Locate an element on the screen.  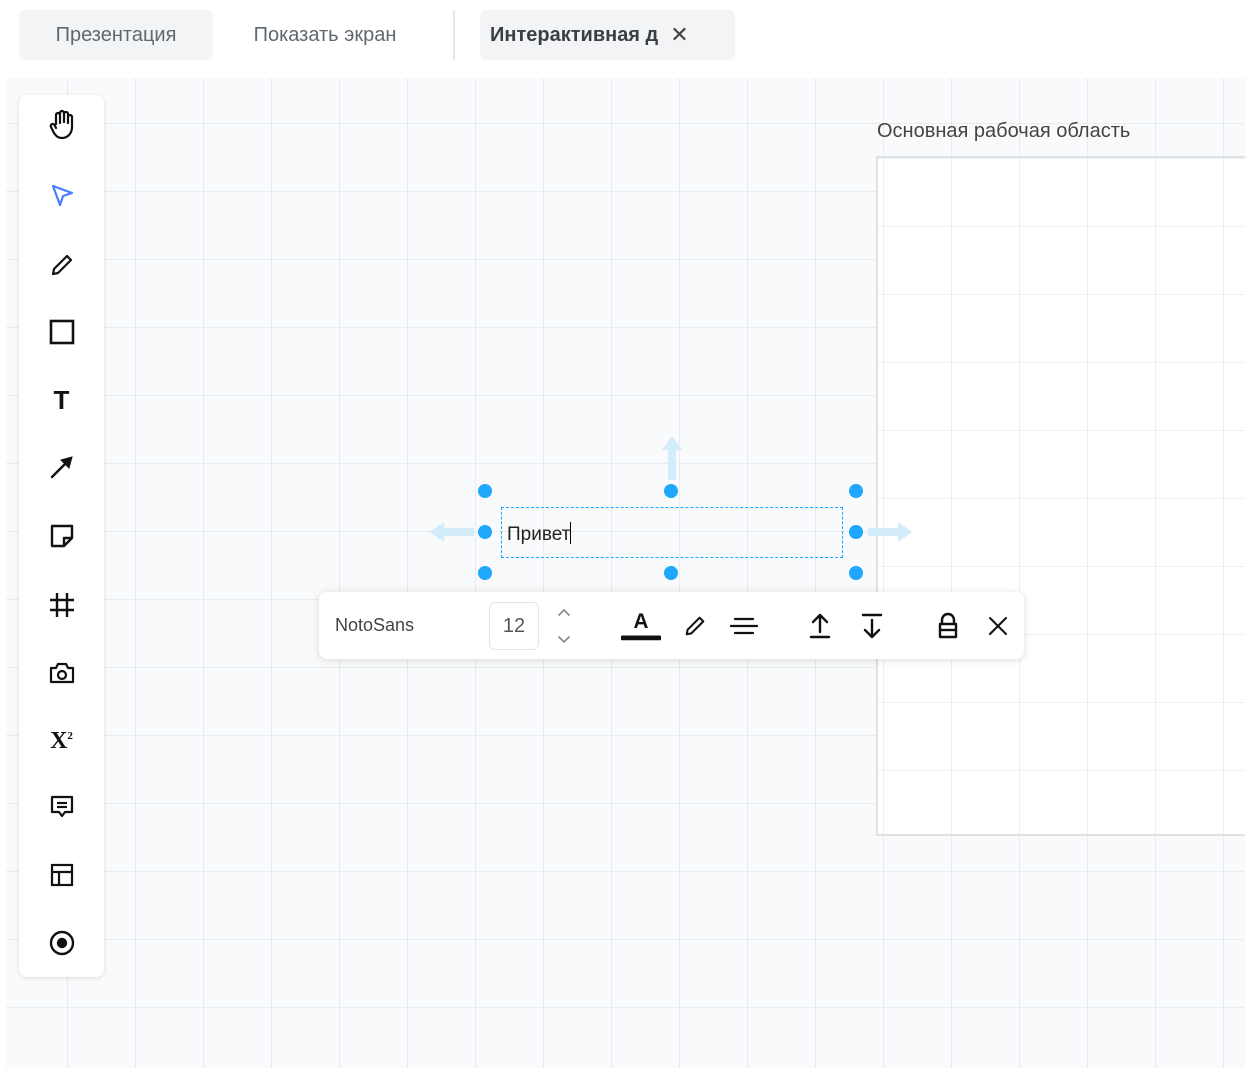
font-size-stepper-icon is located at coordinates (564, 626).